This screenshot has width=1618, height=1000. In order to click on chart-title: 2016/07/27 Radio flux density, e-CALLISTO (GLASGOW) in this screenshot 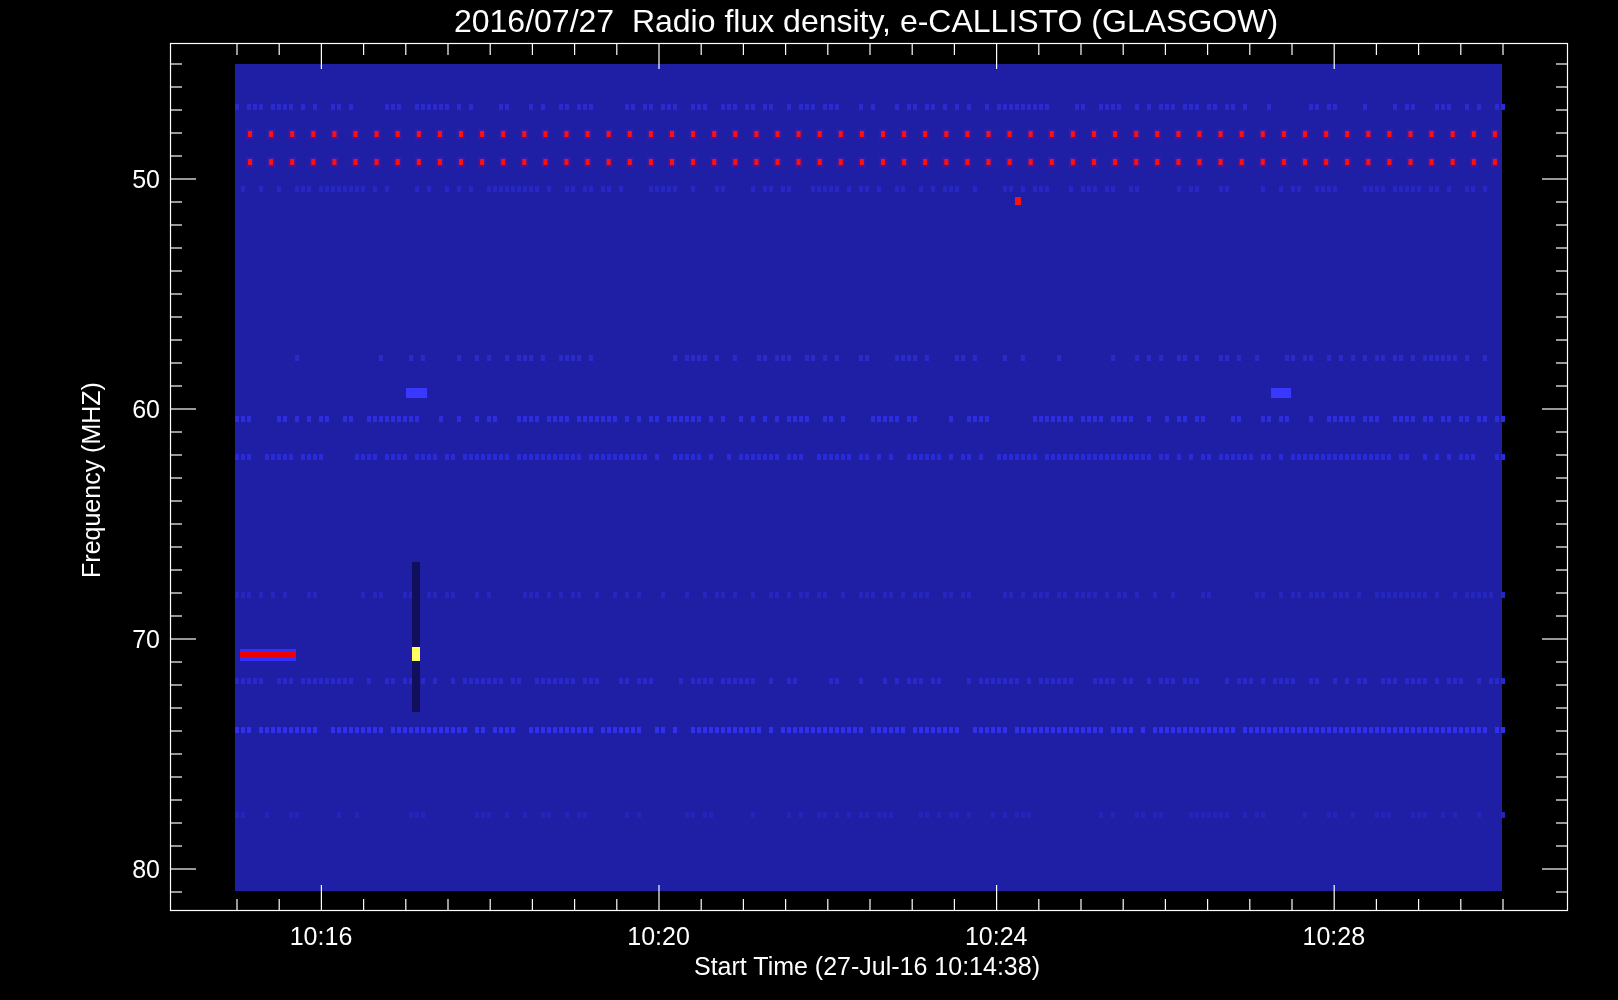, I will do `click(866, 21)`.